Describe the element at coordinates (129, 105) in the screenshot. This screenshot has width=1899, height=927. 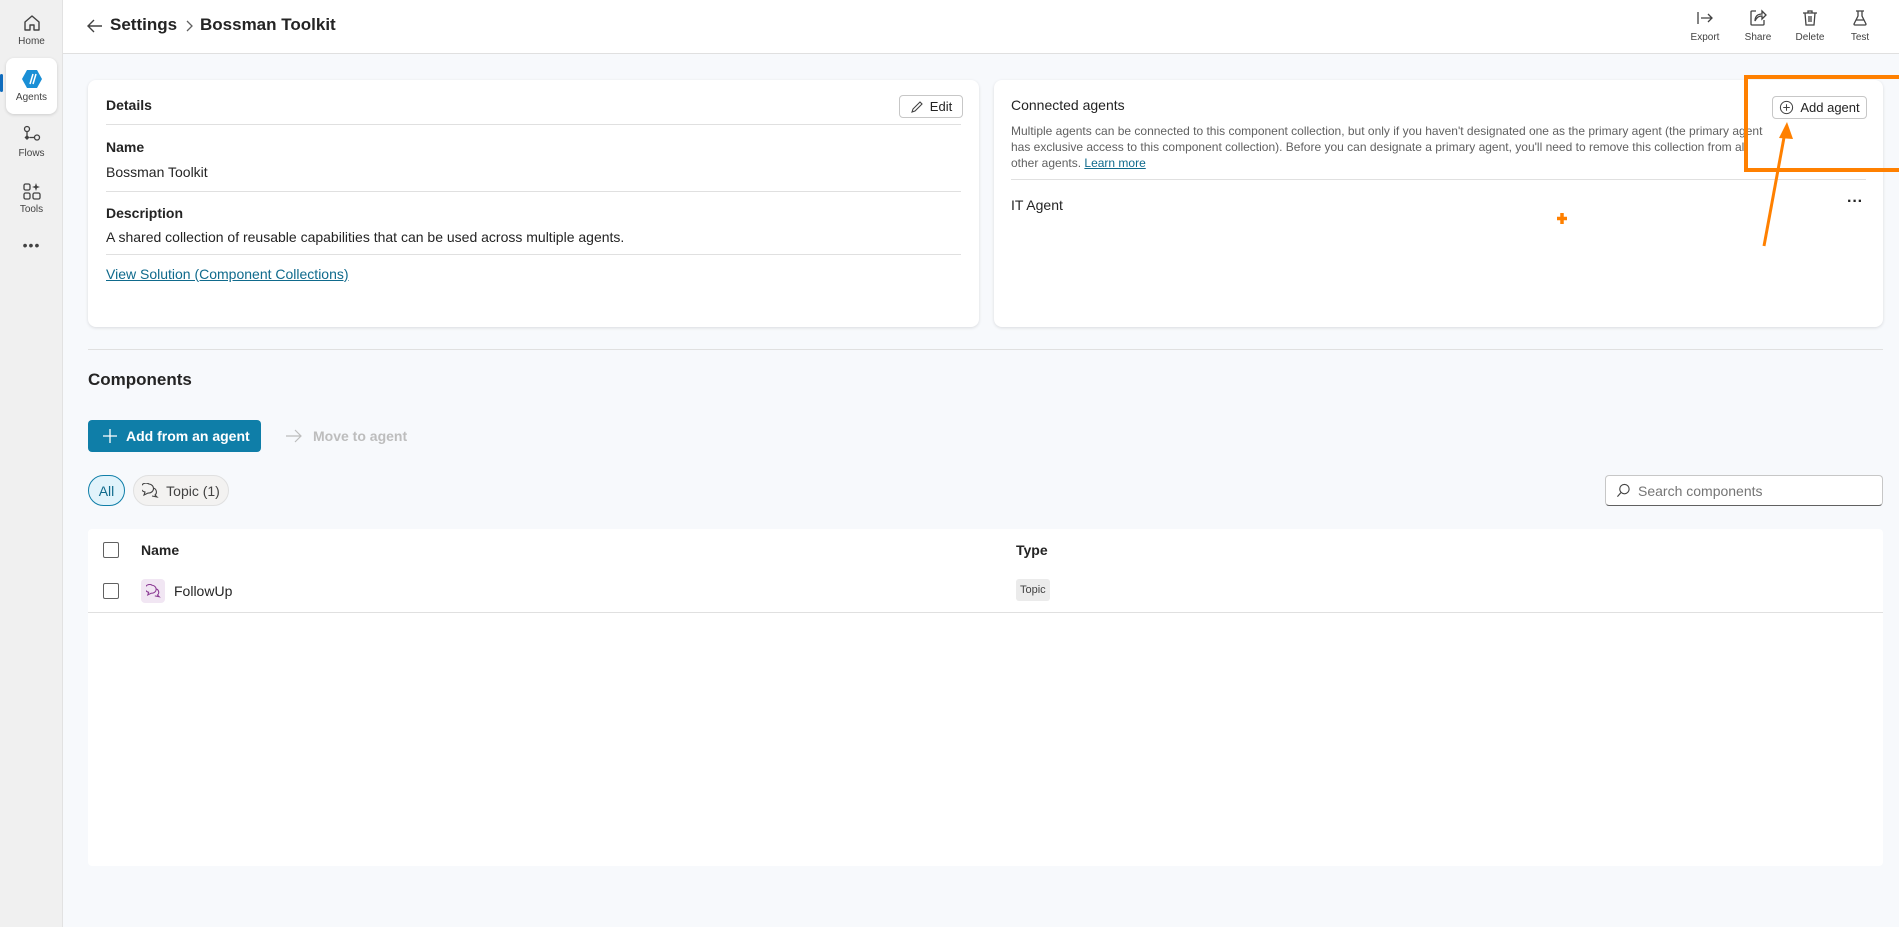
I see `details-title: Details` at that location.